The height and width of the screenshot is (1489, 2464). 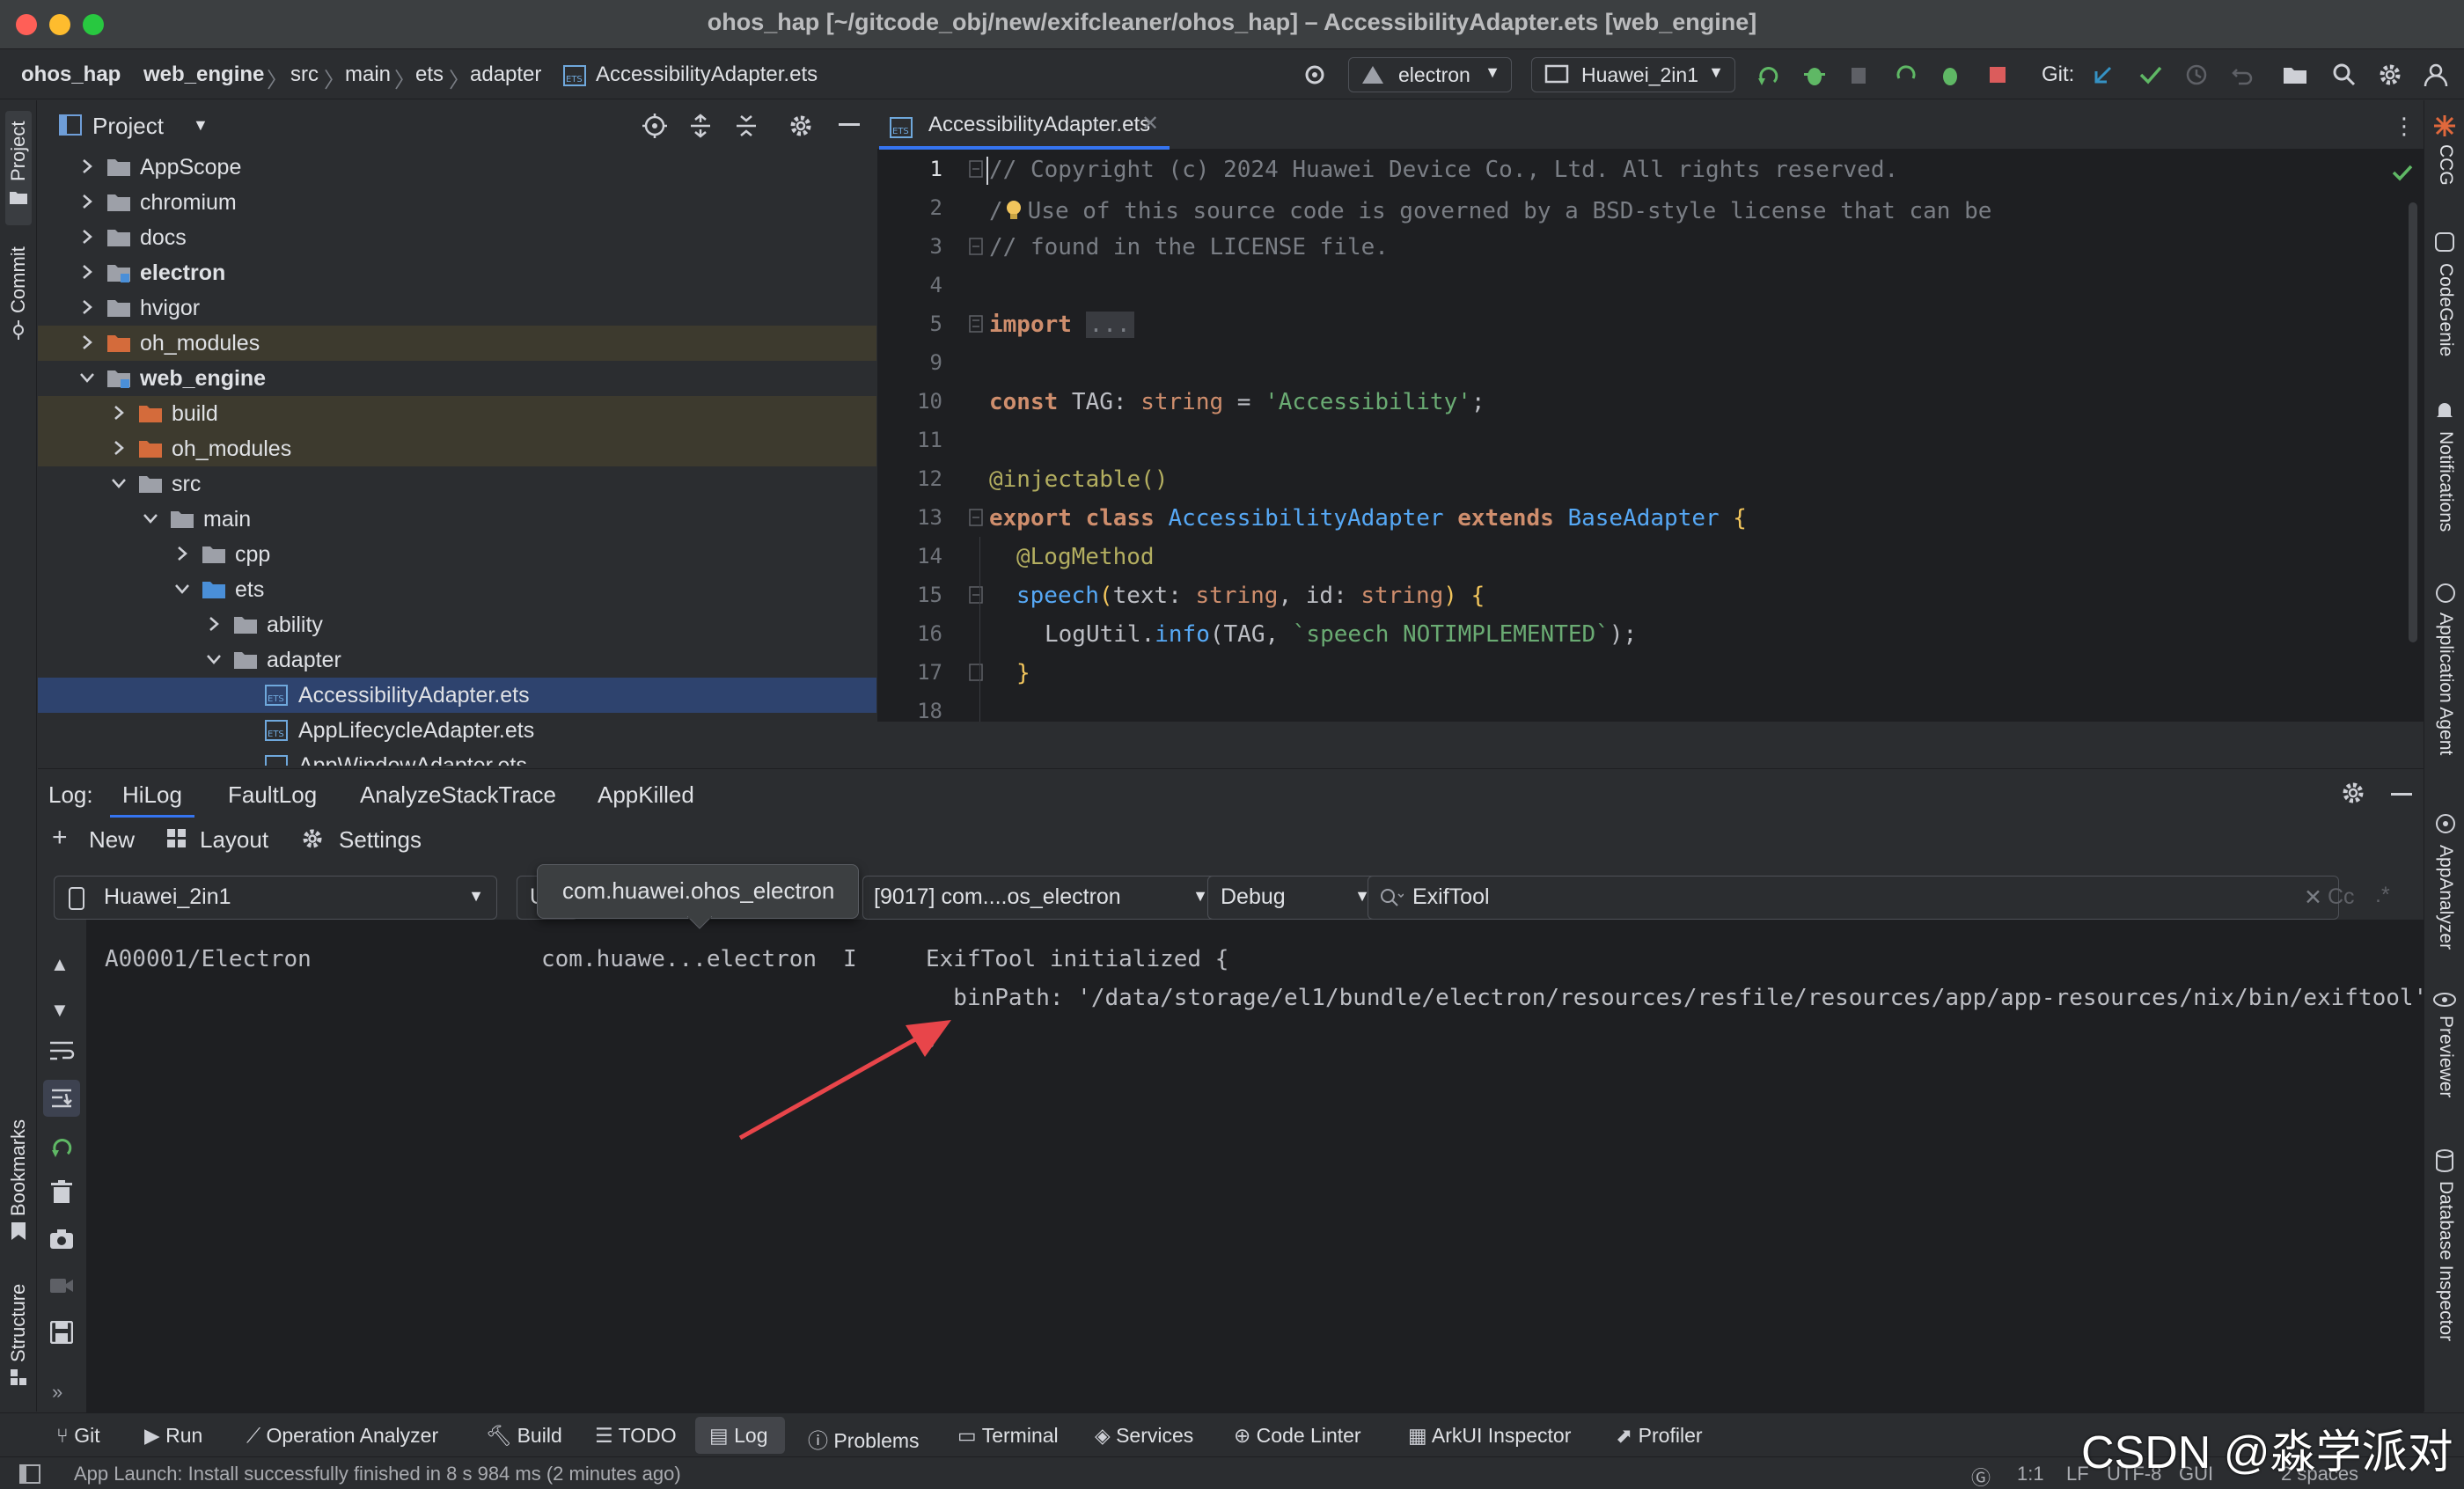 What do you see at coordinates (2446, 309) in the screenshot?
I see `codegenie-tool-label: CodeGenie` at bounding box center [2446, 309].